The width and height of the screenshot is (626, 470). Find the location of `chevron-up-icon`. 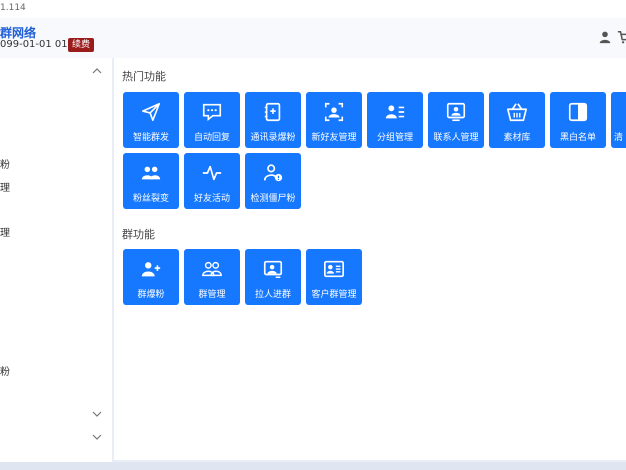

chevron-up-icon is located at coordinates (97, 71).